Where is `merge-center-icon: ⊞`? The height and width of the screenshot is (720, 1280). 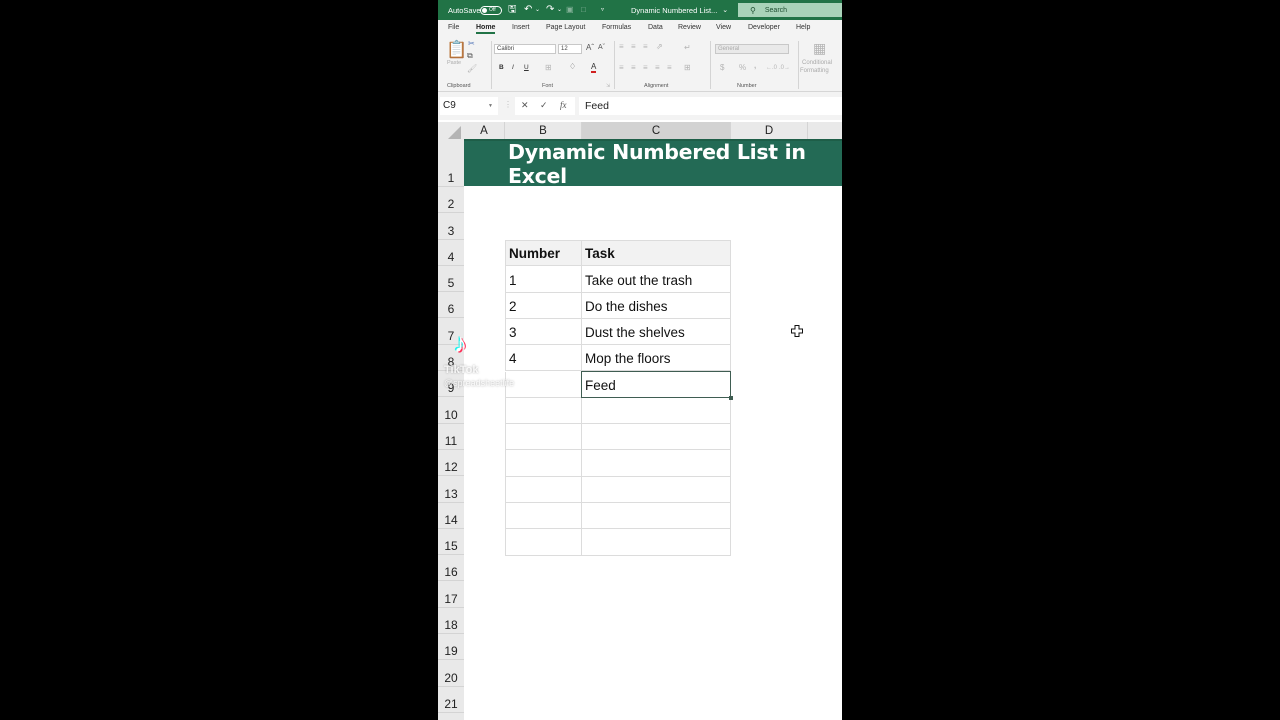
merge-center-icon: ⊞ is located at coordinates (687, 68).